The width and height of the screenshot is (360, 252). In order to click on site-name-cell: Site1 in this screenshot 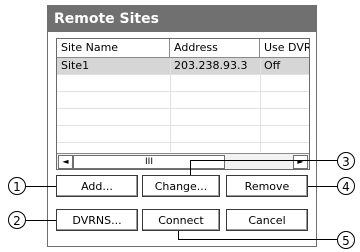, I will do `click(75, 65)`.